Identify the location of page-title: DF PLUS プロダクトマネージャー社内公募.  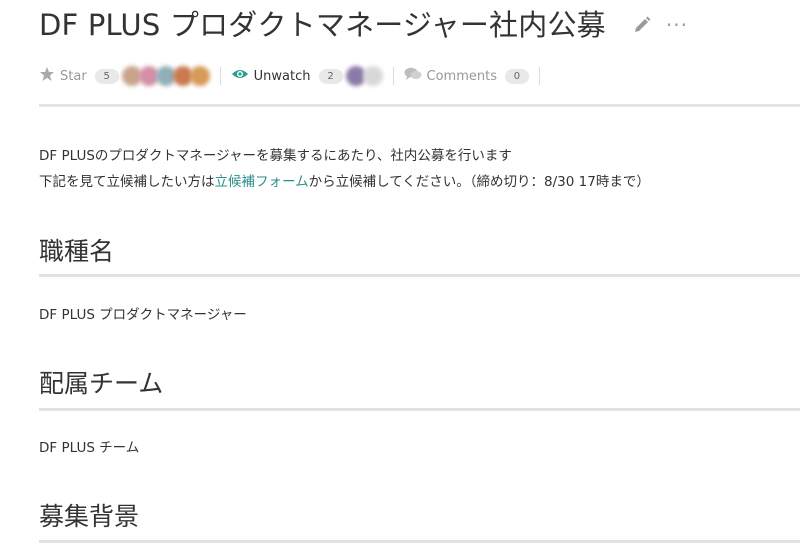
(322, 25).